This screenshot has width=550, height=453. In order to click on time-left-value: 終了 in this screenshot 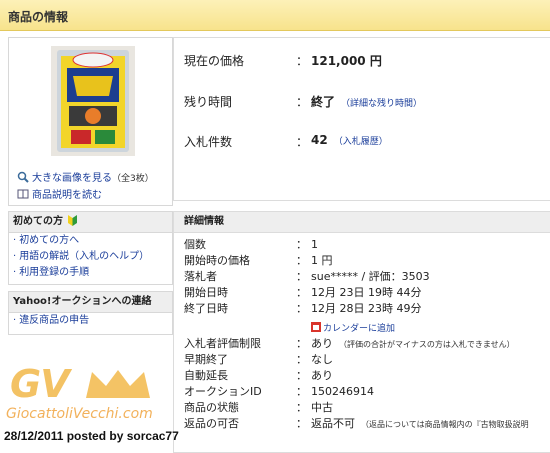, I will do `click(323, 102)`.